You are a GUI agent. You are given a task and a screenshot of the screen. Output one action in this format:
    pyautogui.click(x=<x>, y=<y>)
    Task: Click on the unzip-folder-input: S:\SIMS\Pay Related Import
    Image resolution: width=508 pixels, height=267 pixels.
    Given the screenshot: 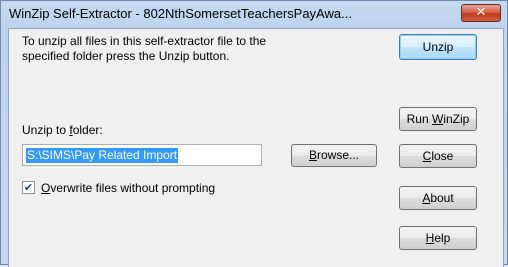 What is the action you would take?
    pyautogui.click(x=142, y=155)
    